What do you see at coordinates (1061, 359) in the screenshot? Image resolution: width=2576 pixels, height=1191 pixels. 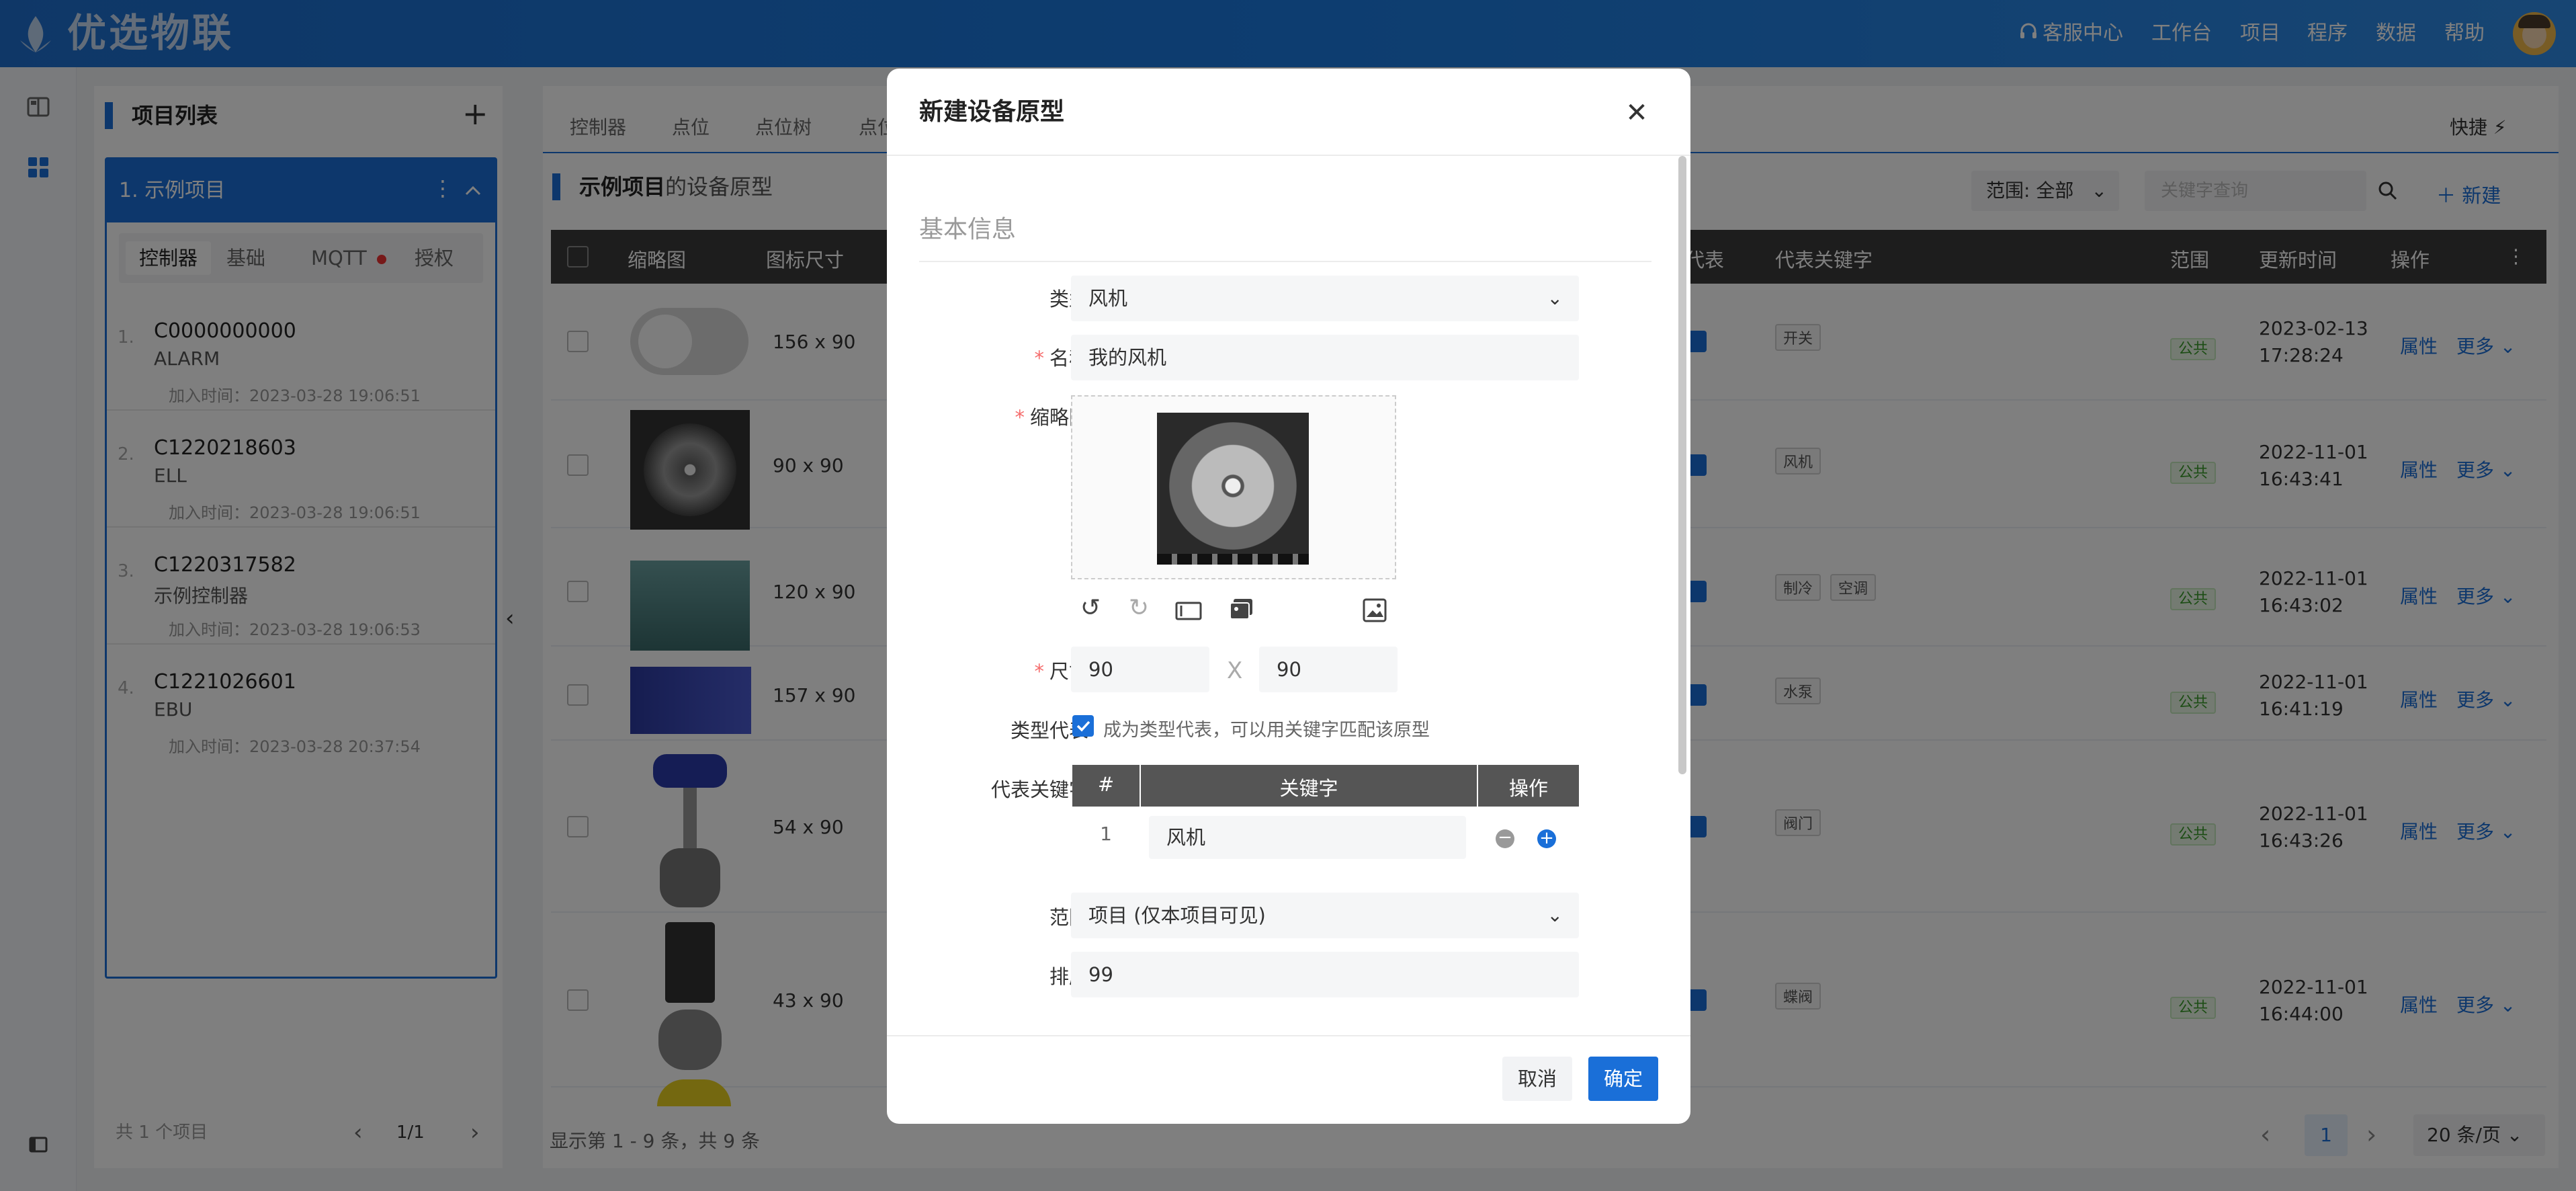 I see `name-label: * 名称` at bounding box center [1061, 359].